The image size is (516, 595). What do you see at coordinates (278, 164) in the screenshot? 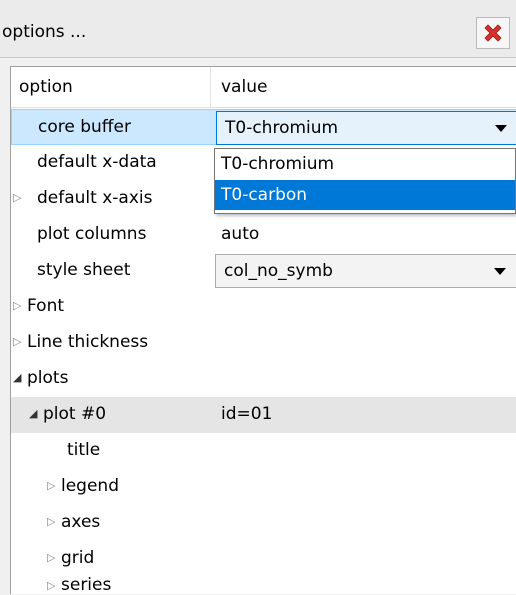
I see `option-text: T0-chromium` at bounding box center [278, 164].